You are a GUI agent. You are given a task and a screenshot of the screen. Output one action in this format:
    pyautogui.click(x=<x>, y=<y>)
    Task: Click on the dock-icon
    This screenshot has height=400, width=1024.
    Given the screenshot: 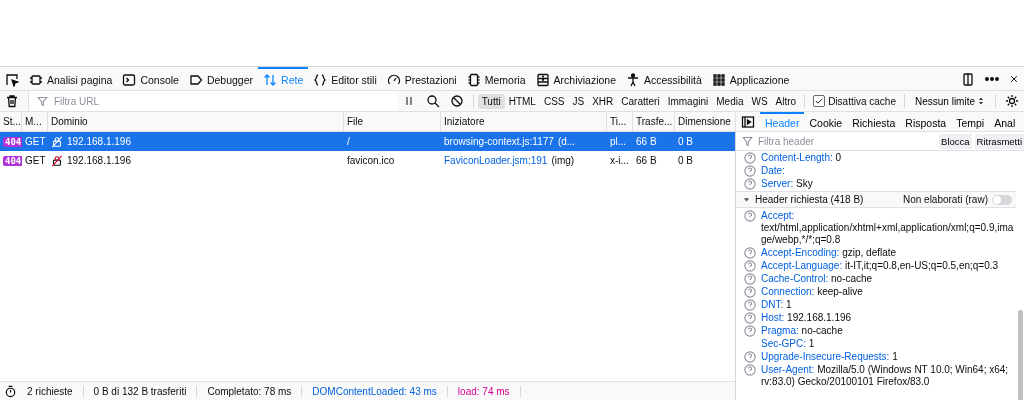 What is the action you would take?
    pyautogui.click(x=968, y=78)
    